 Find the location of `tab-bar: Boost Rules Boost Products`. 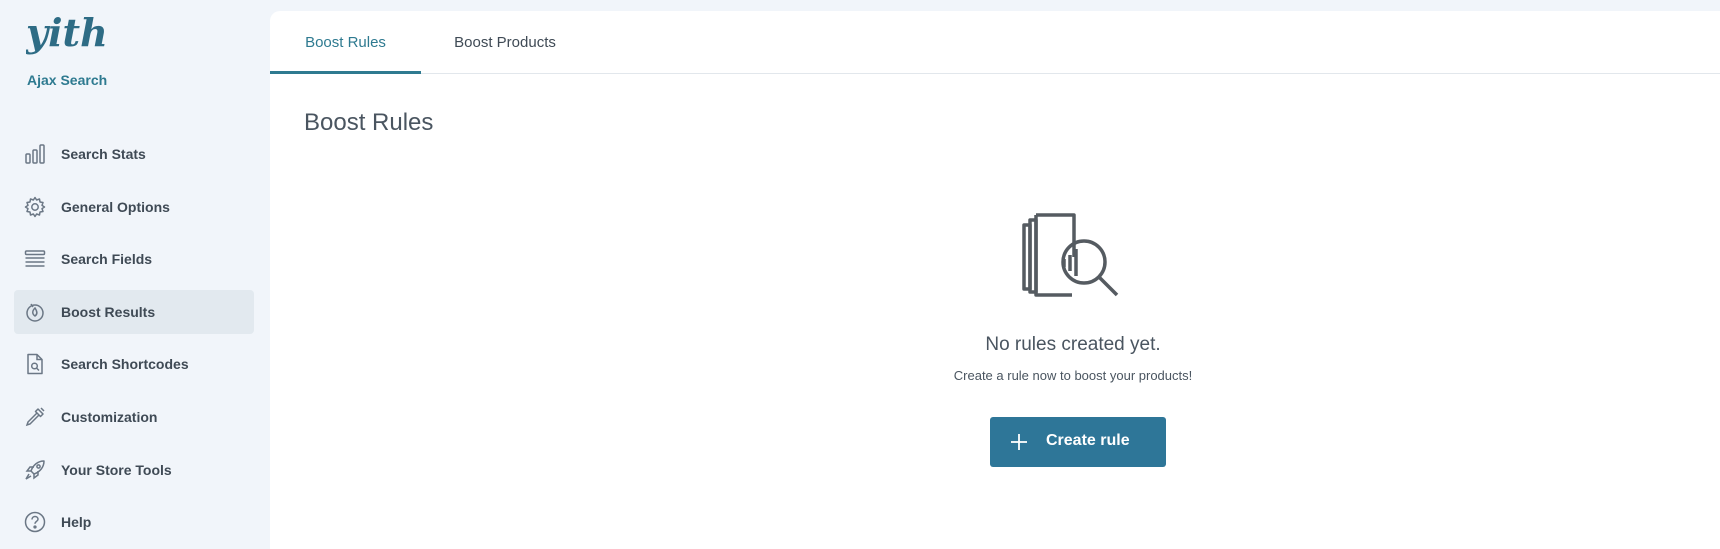

tab-bar: Boost Rules Boost Products is located at coordinates (995, 42).